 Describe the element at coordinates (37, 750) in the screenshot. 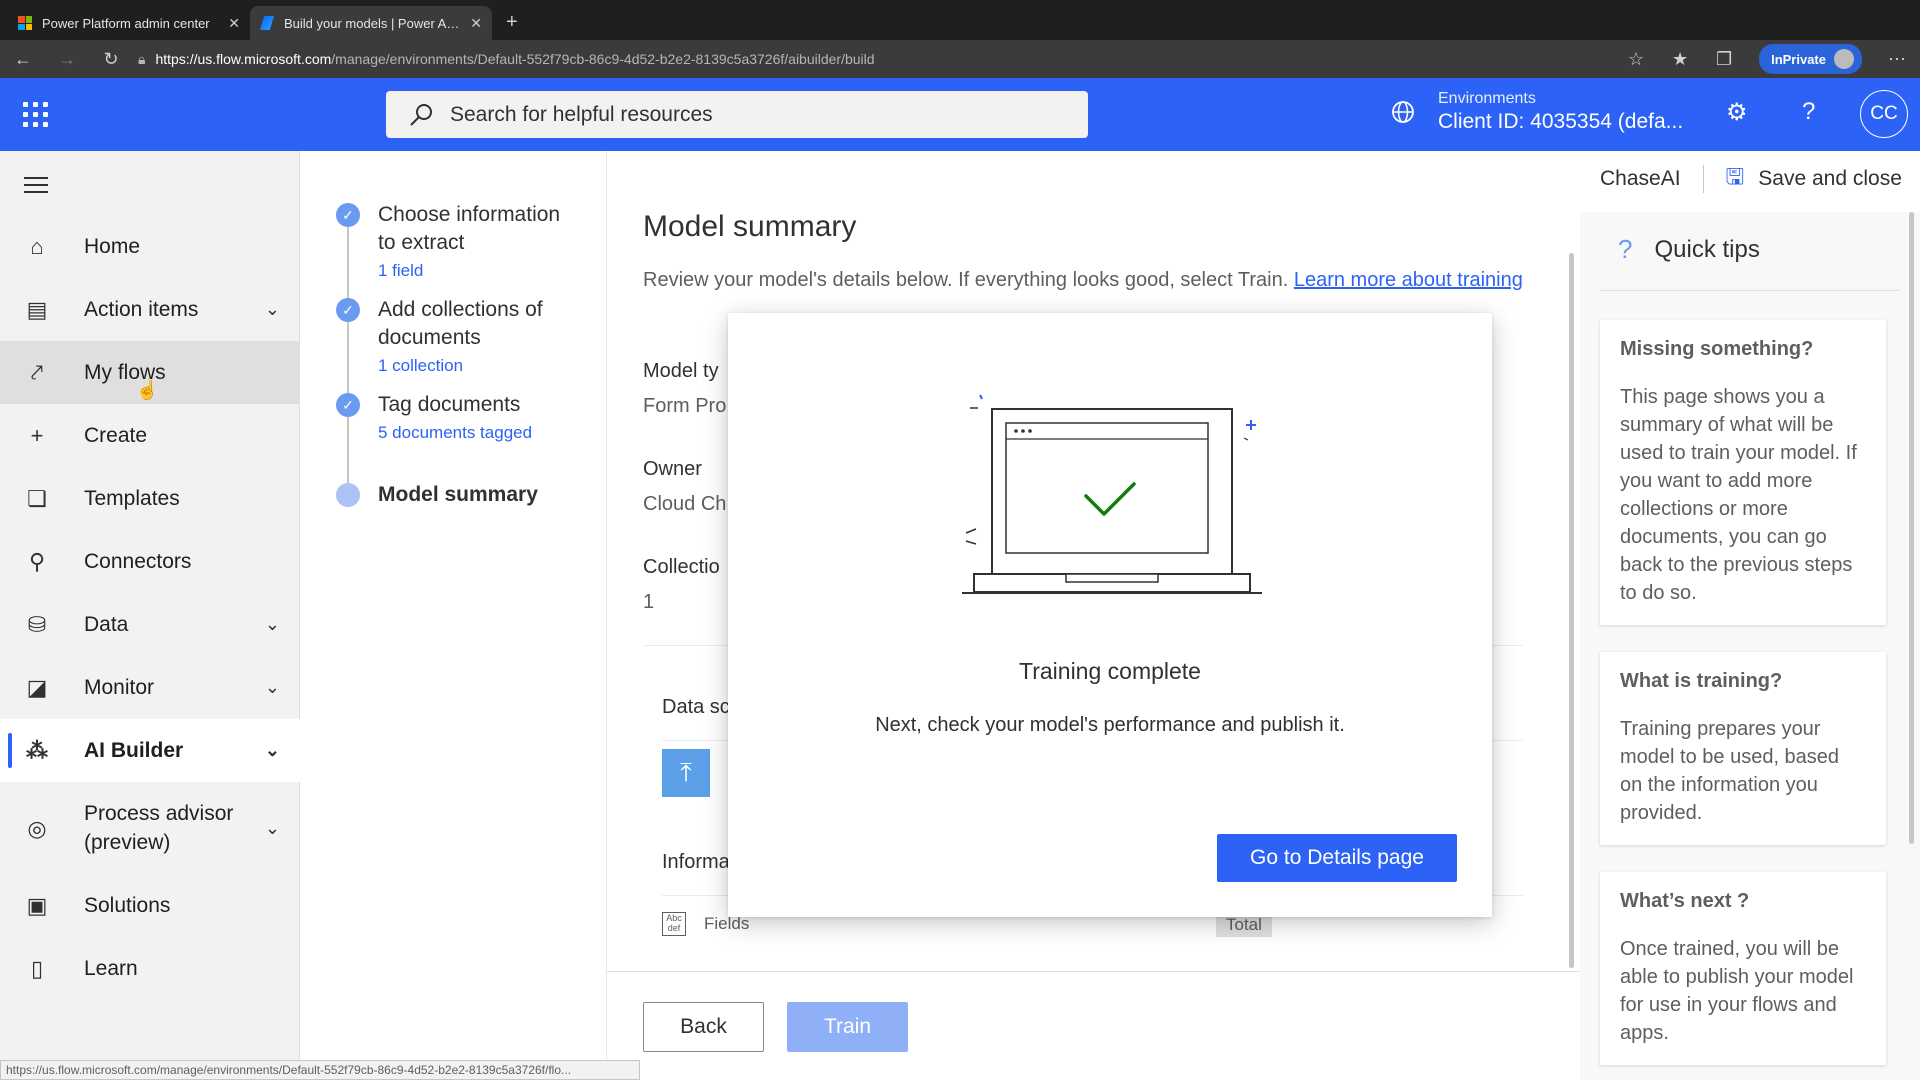

I see `ai-builder-icon: ⁂` at that location.